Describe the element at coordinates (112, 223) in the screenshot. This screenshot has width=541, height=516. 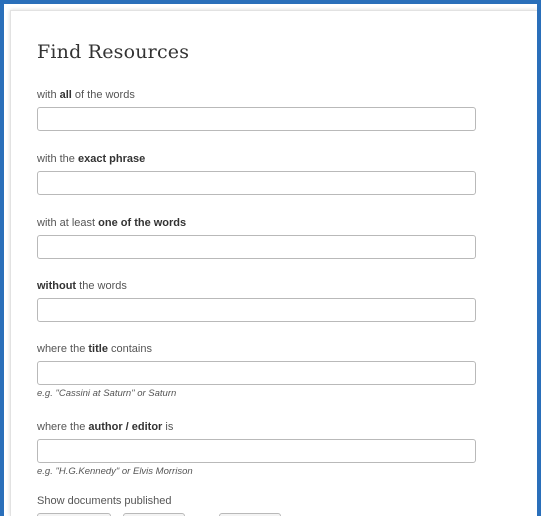
I see `label-one-of-words: with at least one of the words` at that location.